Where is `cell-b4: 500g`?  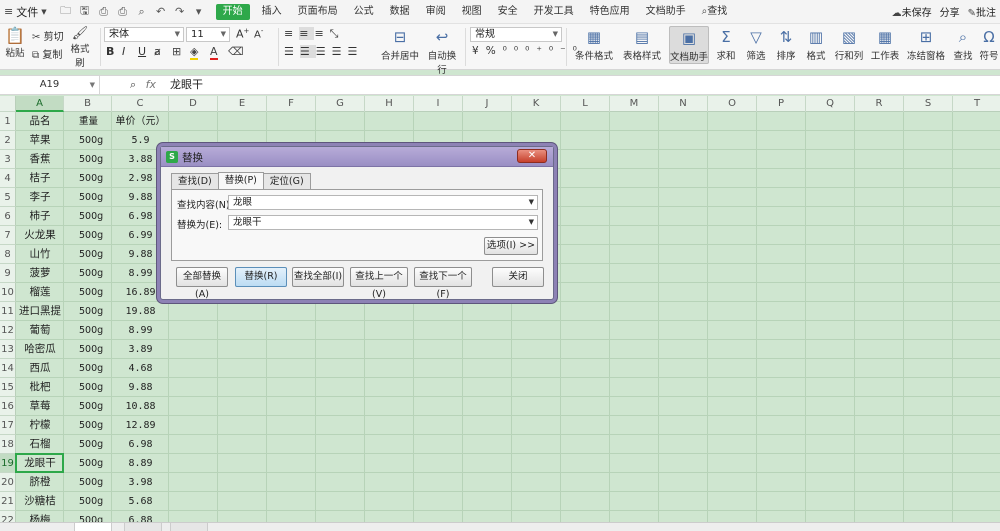 cell-b4: 500g is located at coordinates (88, 178).